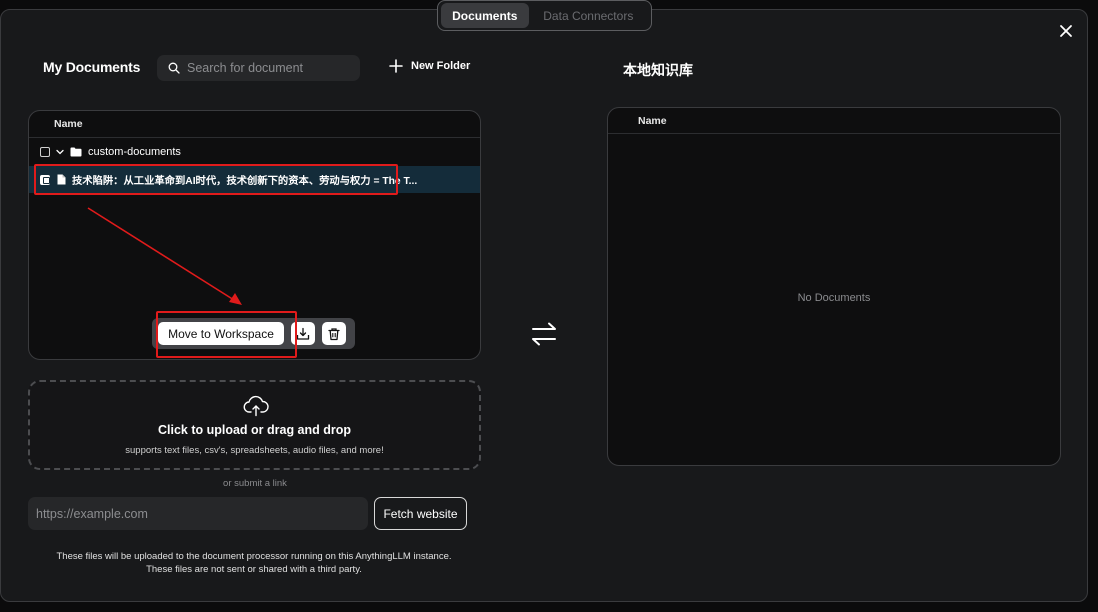 Image resolution: width=1098 pixels, height=612 pixels. What do you see at coordinates (221, 333) in the screenshot?
I see `move-to-workspace-button: Move to Workspace` at bounding box center [221, 333].